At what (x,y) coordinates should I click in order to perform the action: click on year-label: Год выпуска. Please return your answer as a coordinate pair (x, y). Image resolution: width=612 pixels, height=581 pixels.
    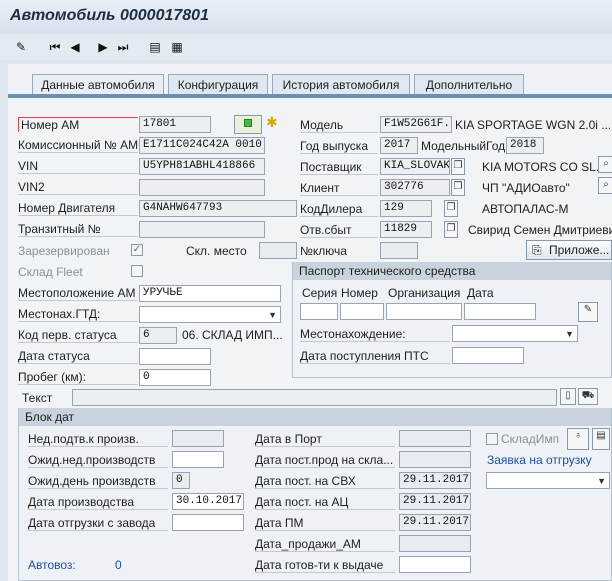
    Looking at the image, I should click on (339, 146).